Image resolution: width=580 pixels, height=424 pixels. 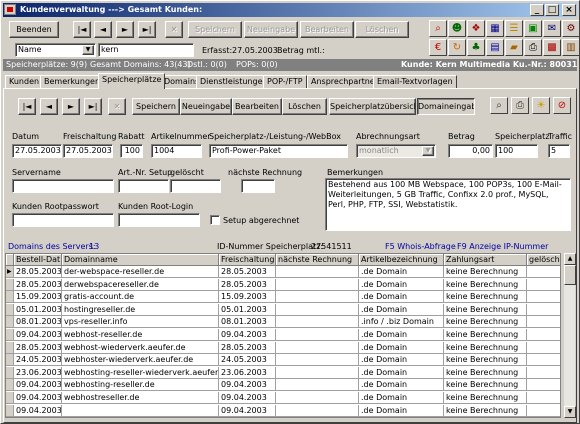 I want to click on table-header-cell: Artikelbezeichnung, so click(x=401, y=260).